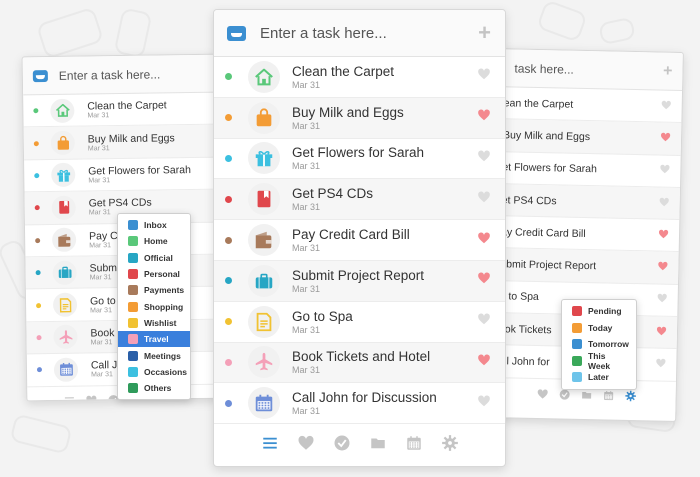 This screenshot has width=700, height=477. Describe the element at coordinates (384, 281) in the screenshot. I see `task-text: Submit Project Report Mar 31` at that location.